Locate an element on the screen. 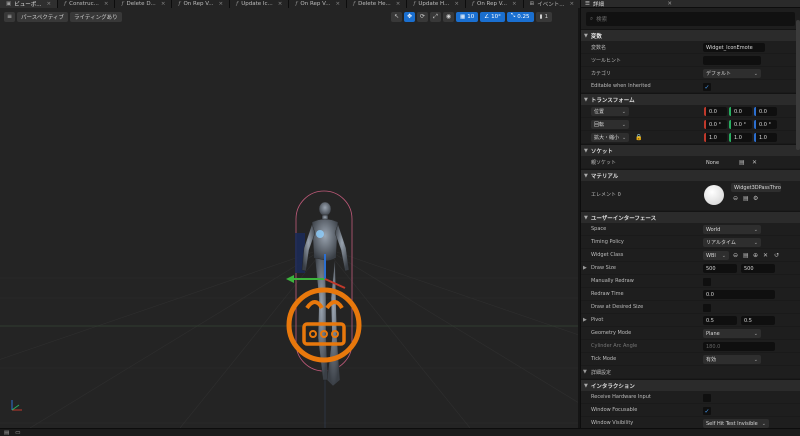 This screenshot has height=436, width=800. location-x-input: 0.0 is located at coordinates (715, 111).